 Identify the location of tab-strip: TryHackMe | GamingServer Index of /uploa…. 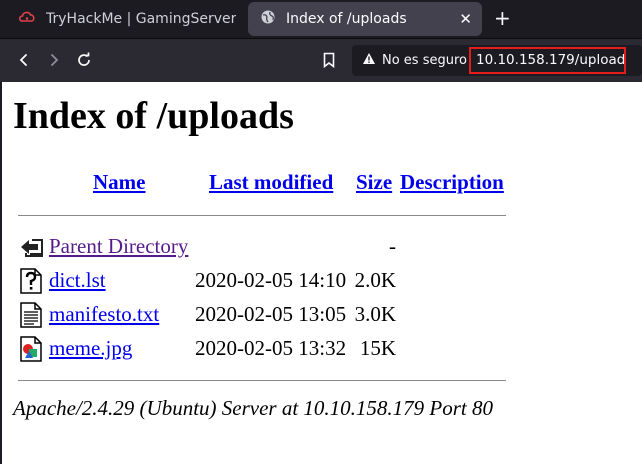
(321, 19).